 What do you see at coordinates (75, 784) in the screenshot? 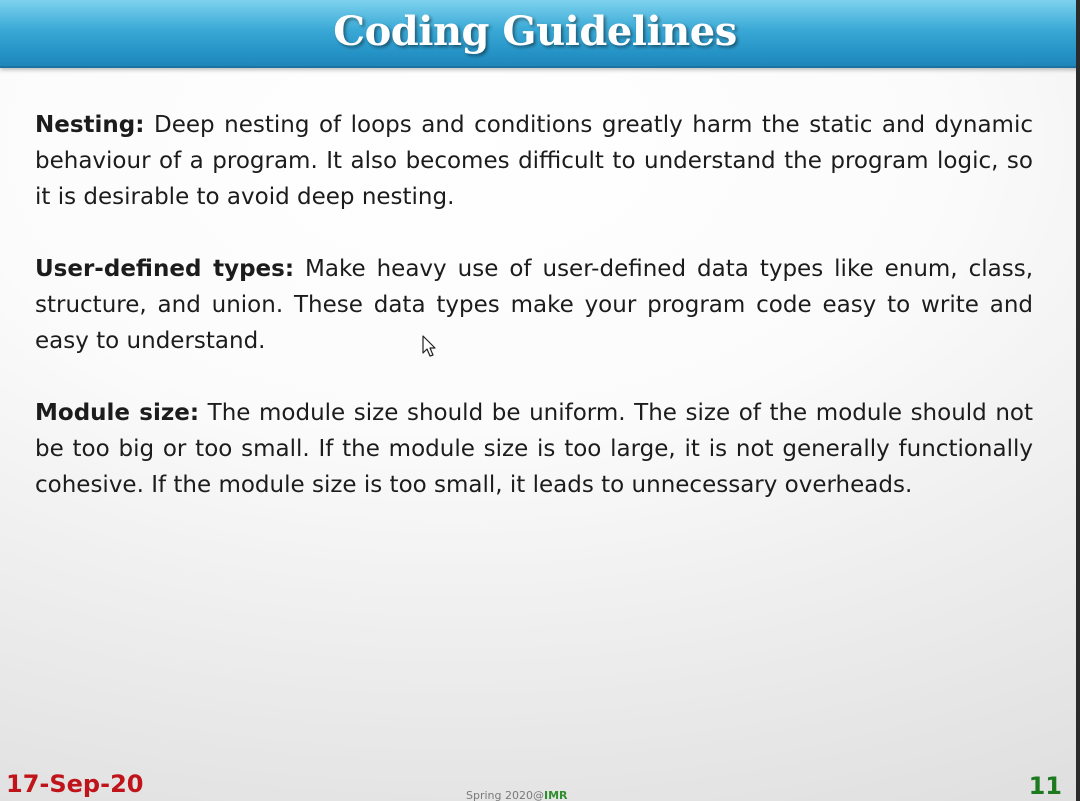
I see `footer-date: 17-Sep-20` at bounding box center [75, 784].